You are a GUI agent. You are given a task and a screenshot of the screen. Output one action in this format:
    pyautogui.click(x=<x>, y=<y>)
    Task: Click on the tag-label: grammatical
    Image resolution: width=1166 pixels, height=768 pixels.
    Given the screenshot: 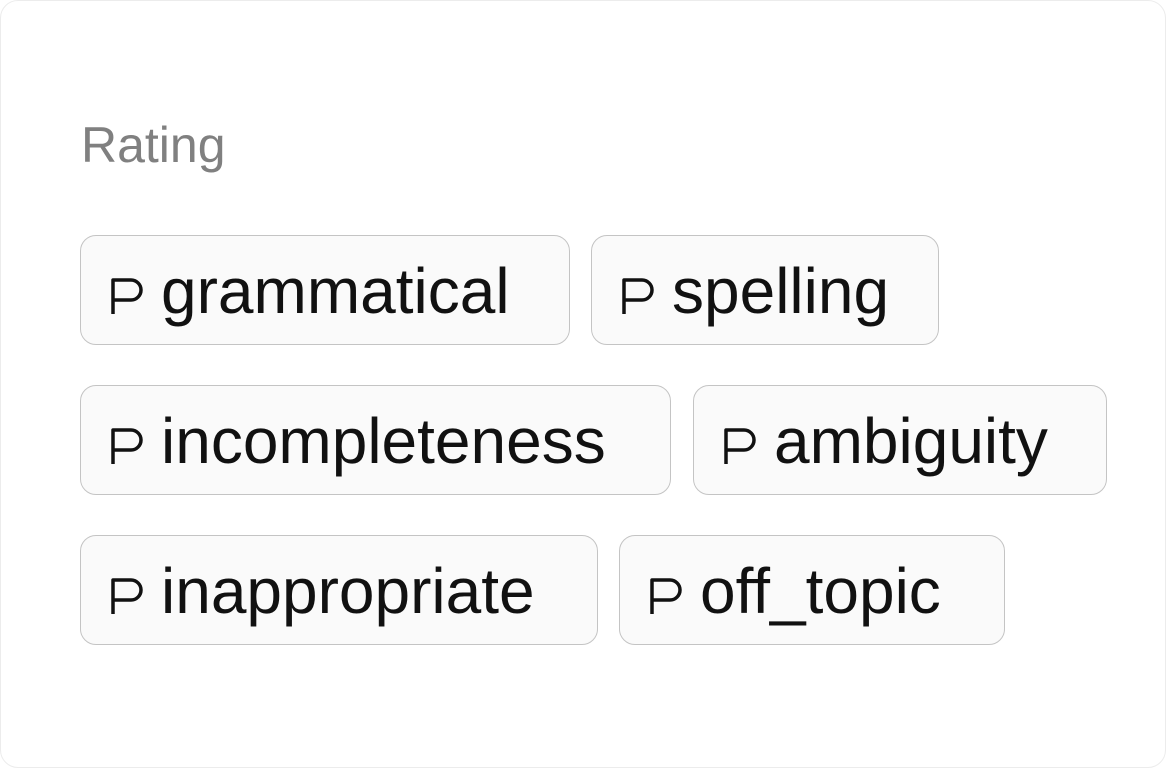 What is the action you would take?
    pyautogui.click(x=335, y=291)
    